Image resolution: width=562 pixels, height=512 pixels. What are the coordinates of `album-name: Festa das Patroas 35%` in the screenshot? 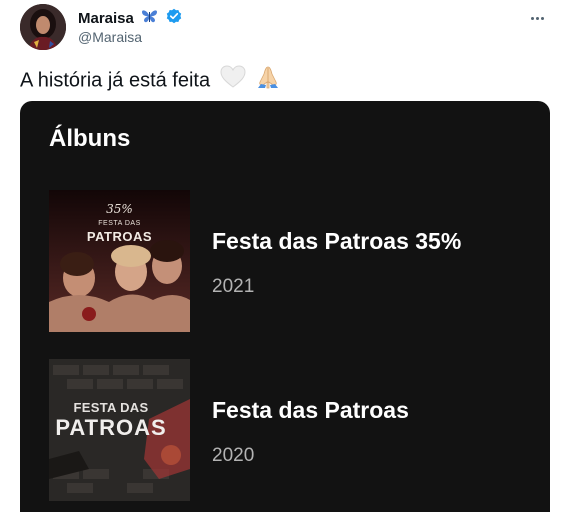 It's located at (336, 241).